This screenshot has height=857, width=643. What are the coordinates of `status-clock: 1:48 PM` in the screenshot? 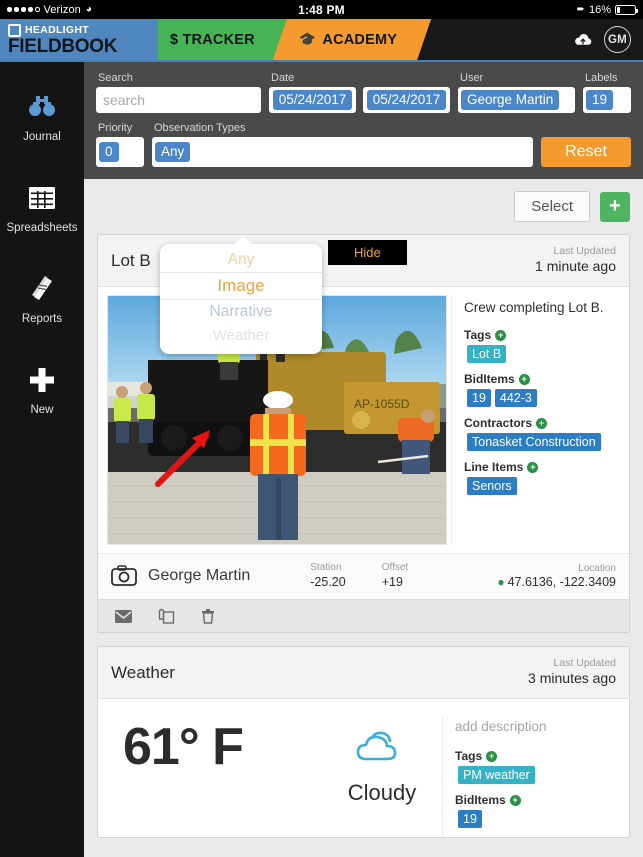 It's located at (321, 9).